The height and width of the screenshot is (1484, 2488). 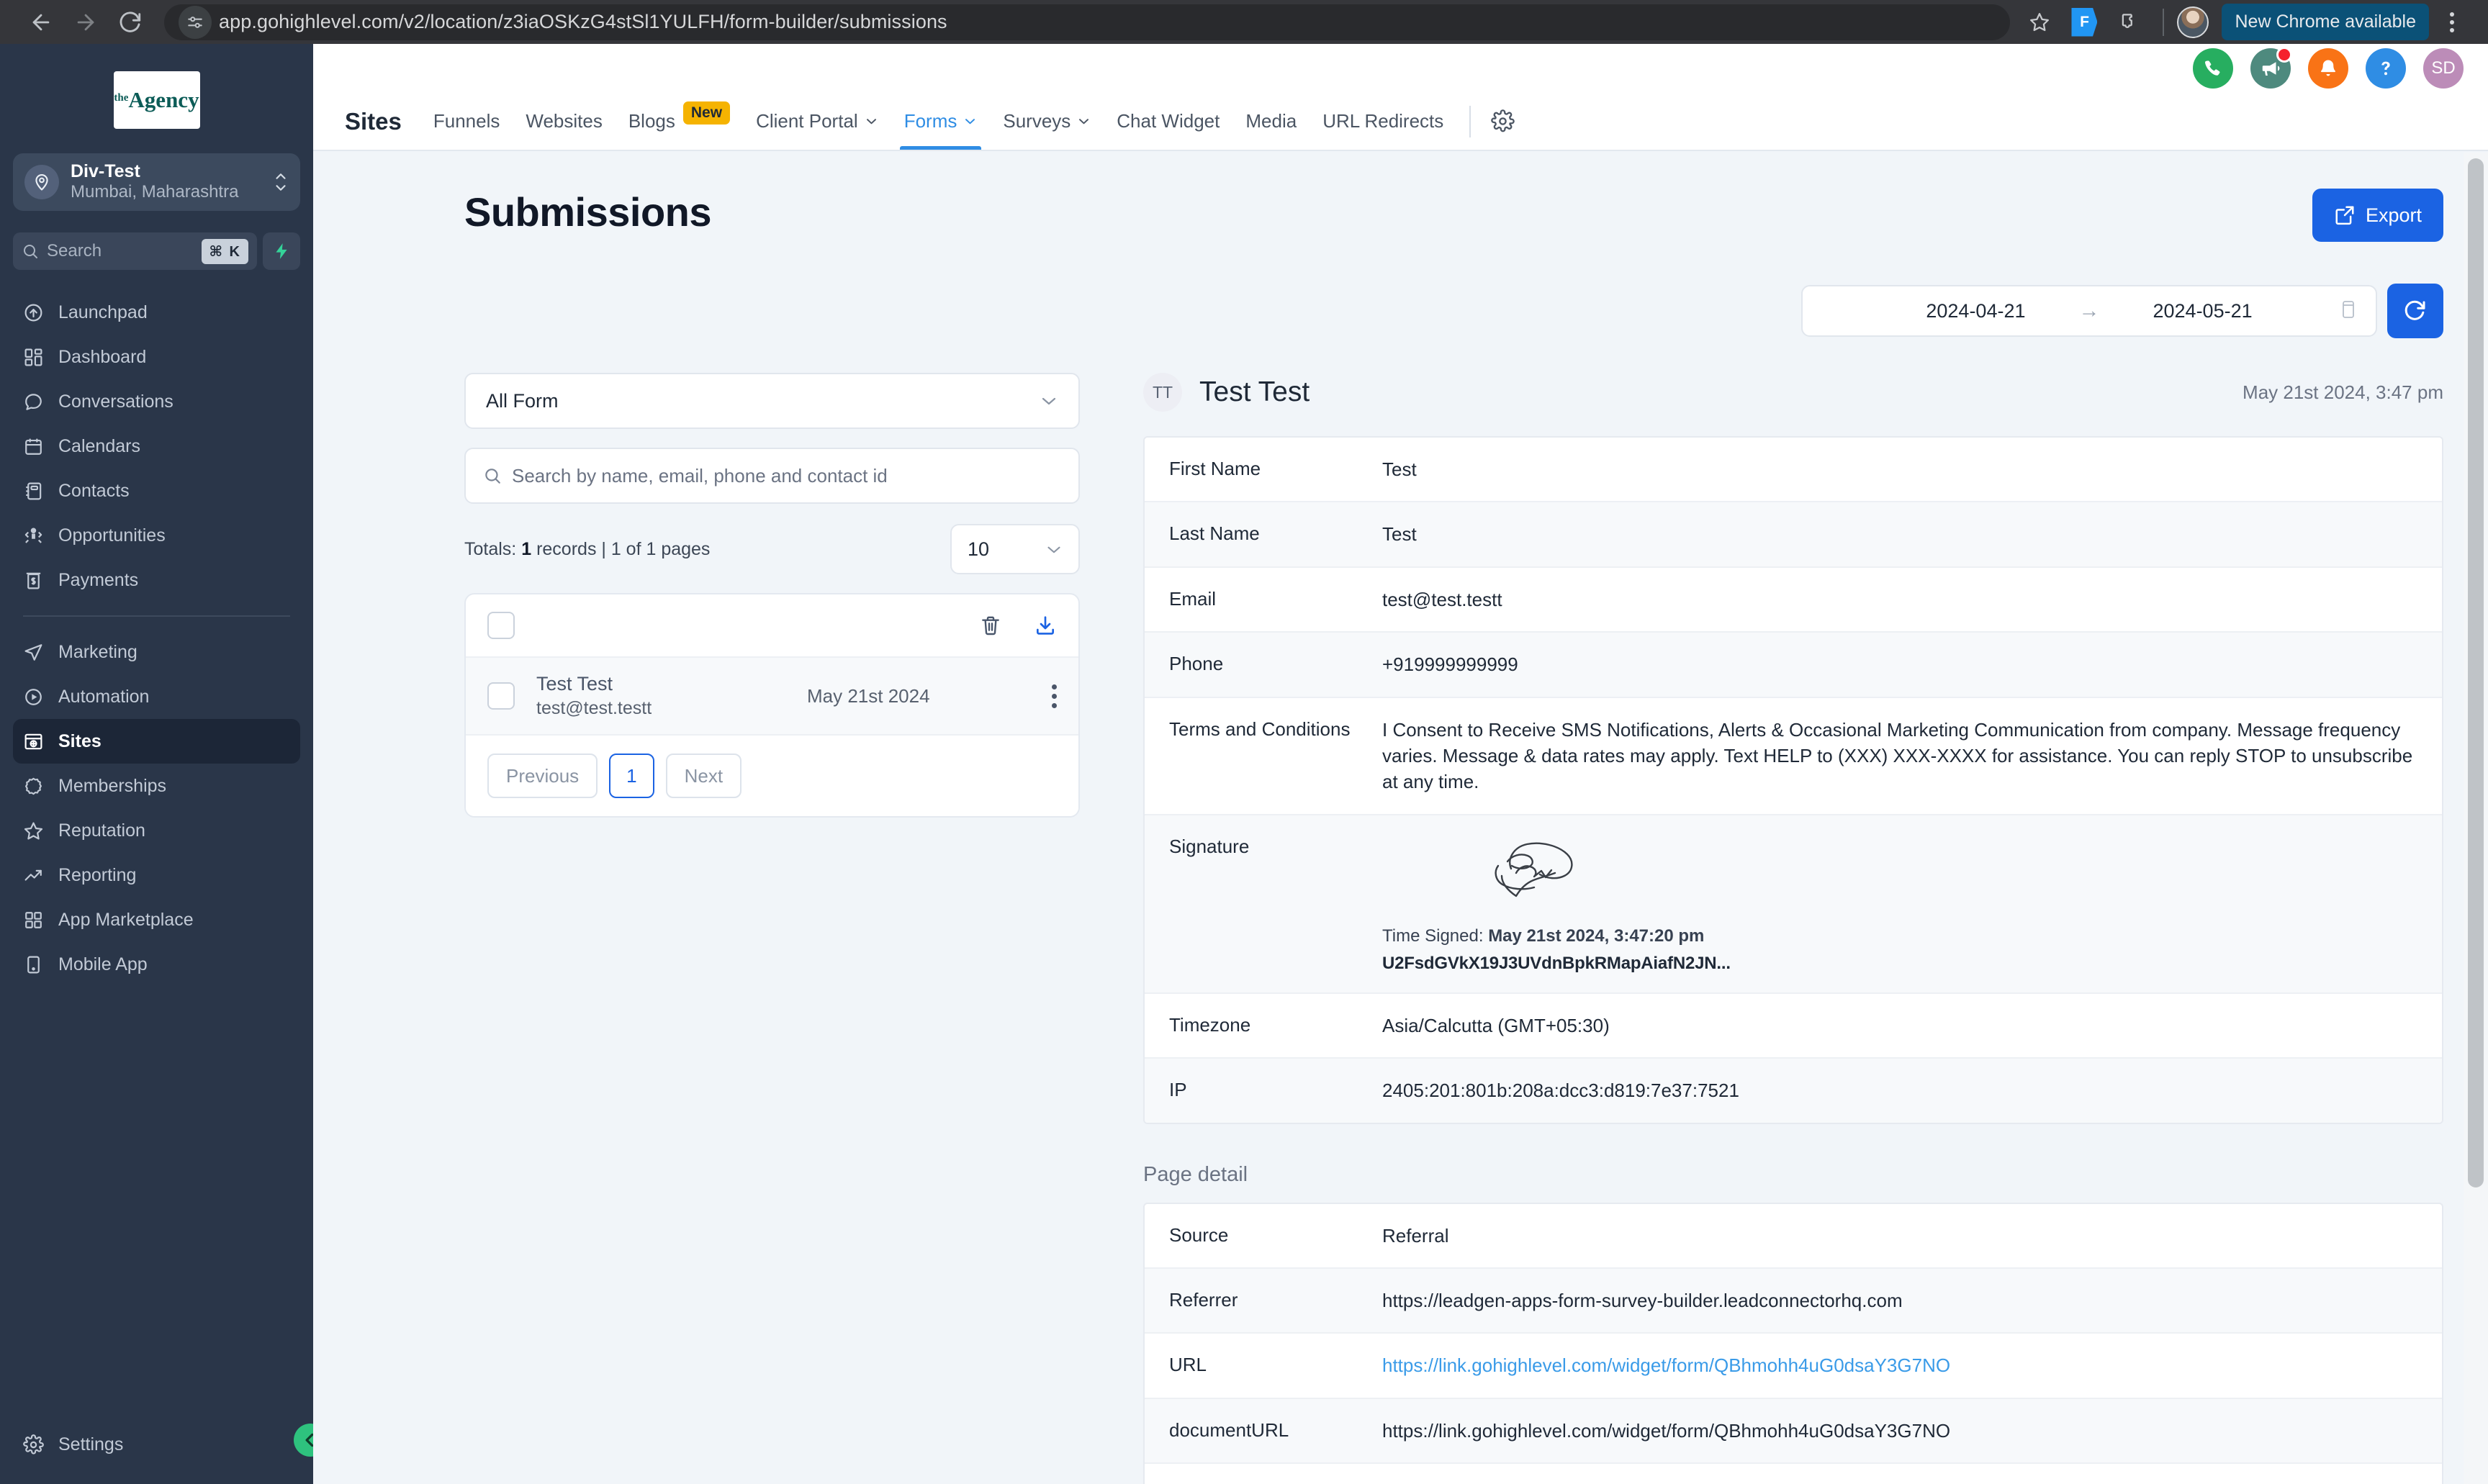 I want to click on submission-name: Test Test, so click(x=1255, y=391).